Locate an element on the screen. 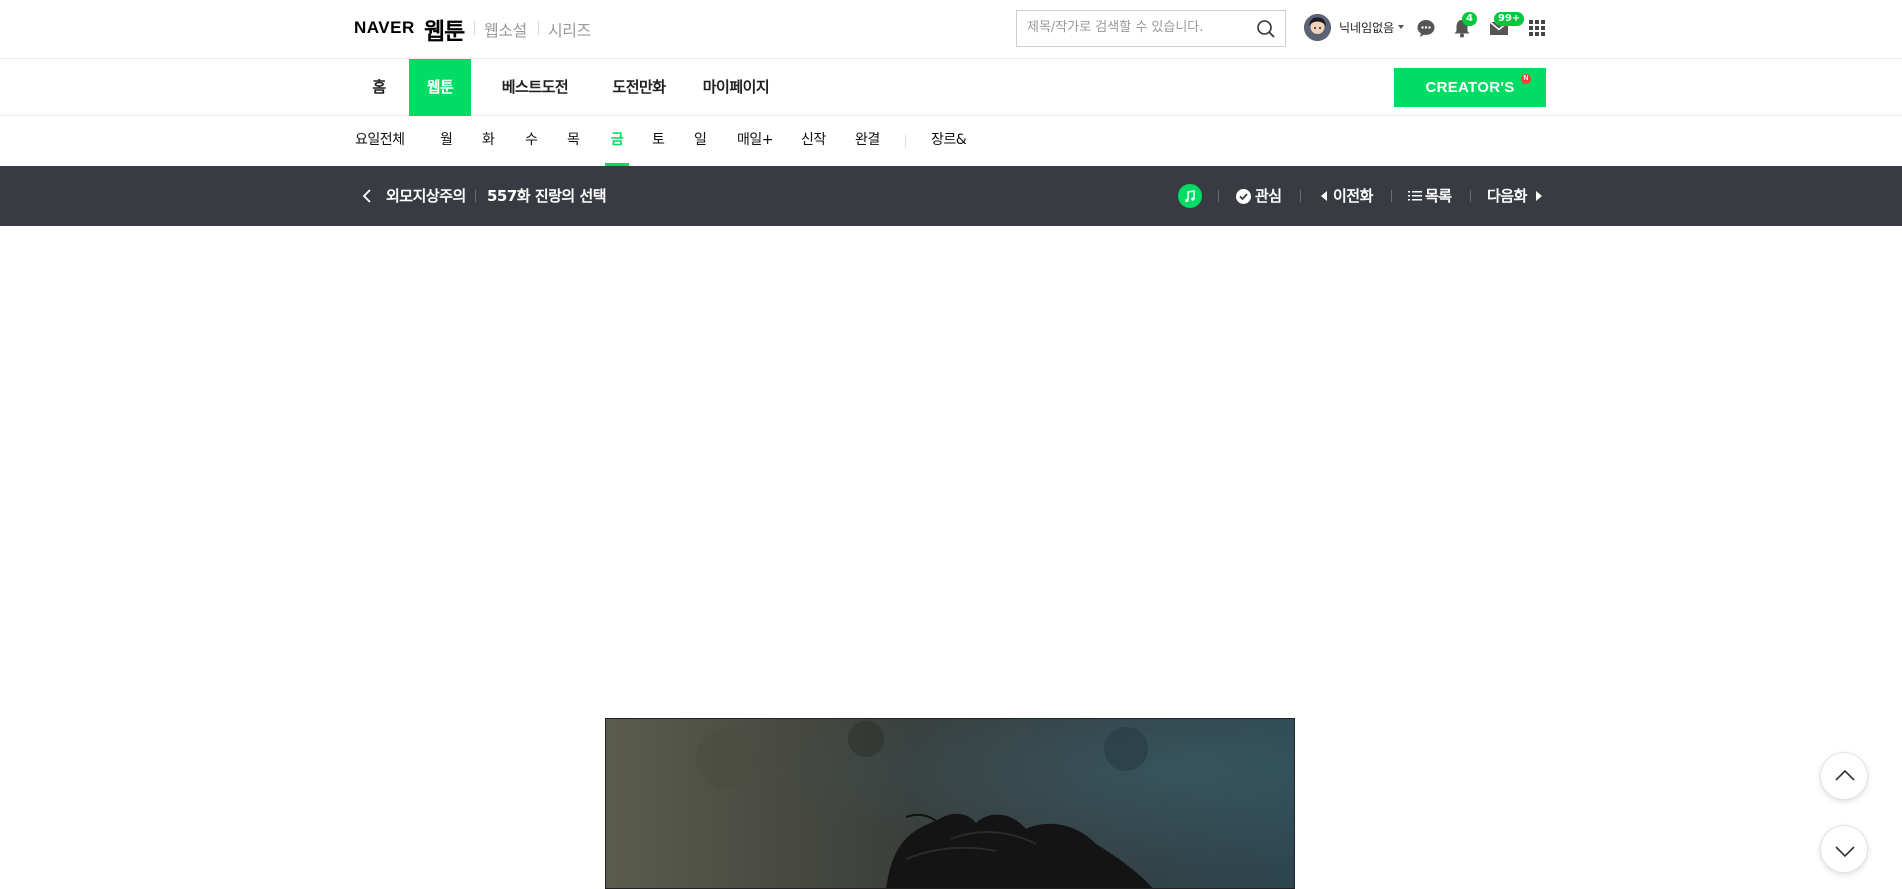 The image size is (1902, 889). day-tab-fri: 금 is located at coordinates (617, 141).